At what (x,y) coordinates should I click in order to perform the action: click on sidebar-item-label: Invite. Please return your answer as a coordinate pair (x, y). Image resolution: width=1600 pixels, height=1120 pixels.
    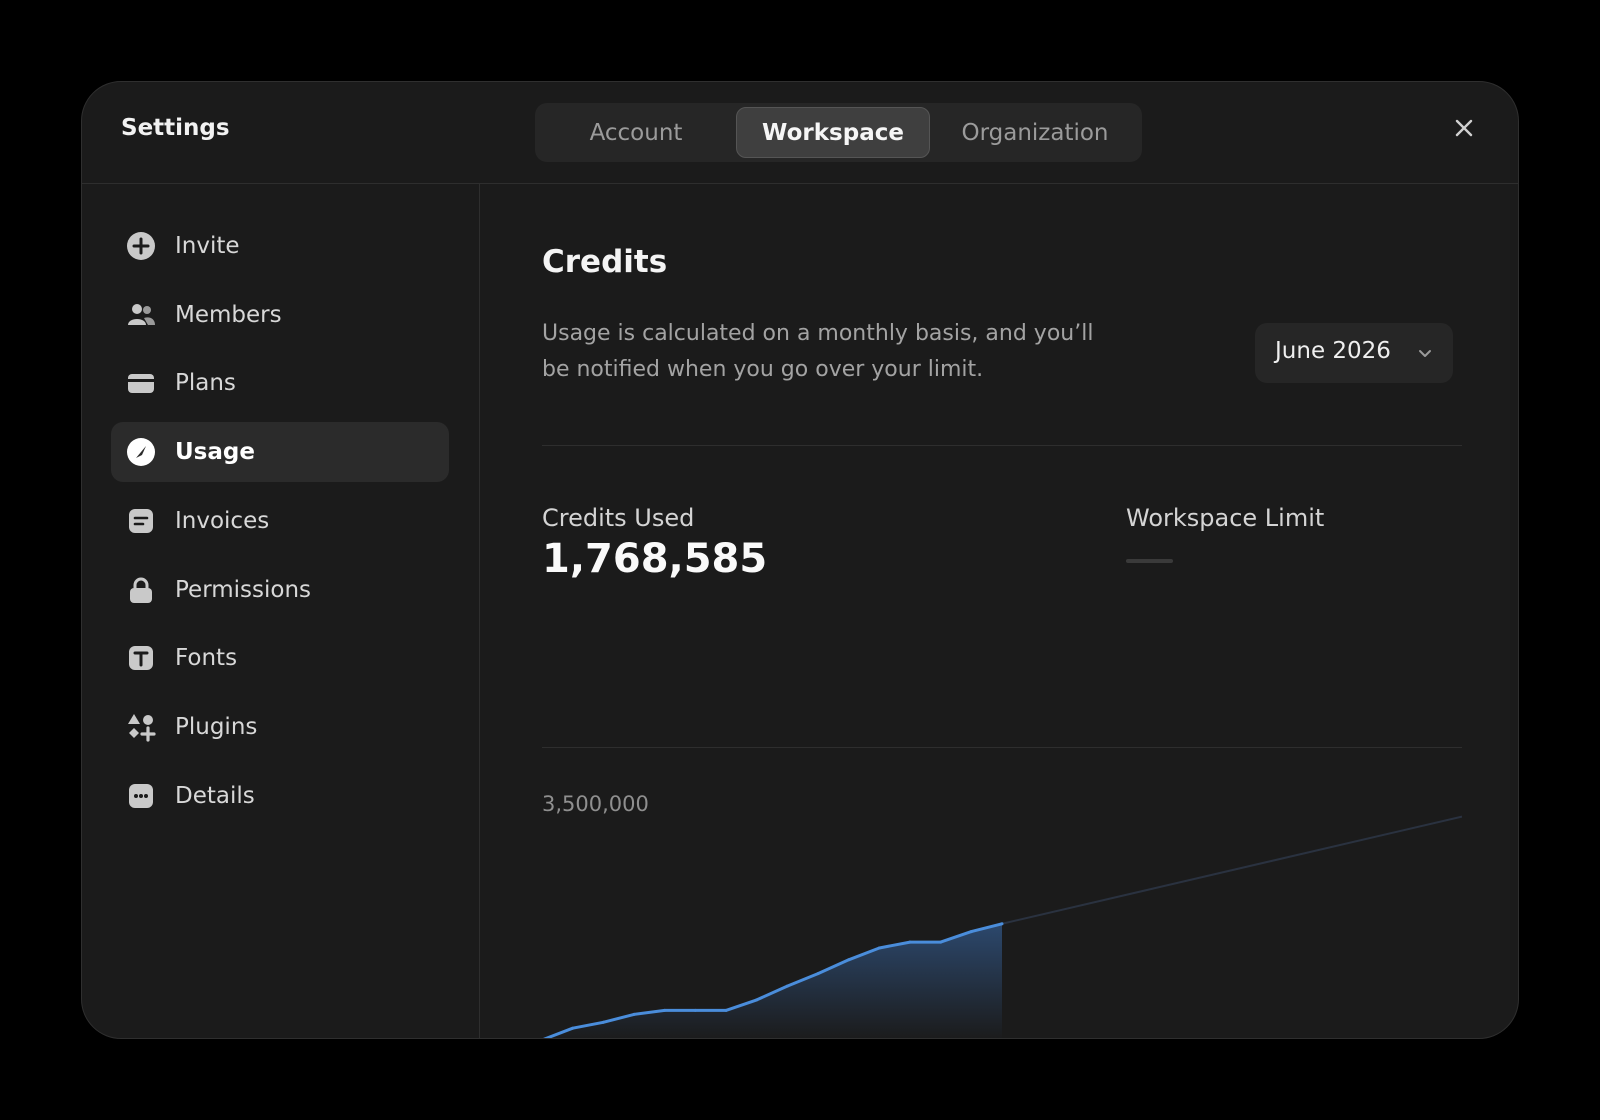
    Looking at the image, I should click on (207, 246).